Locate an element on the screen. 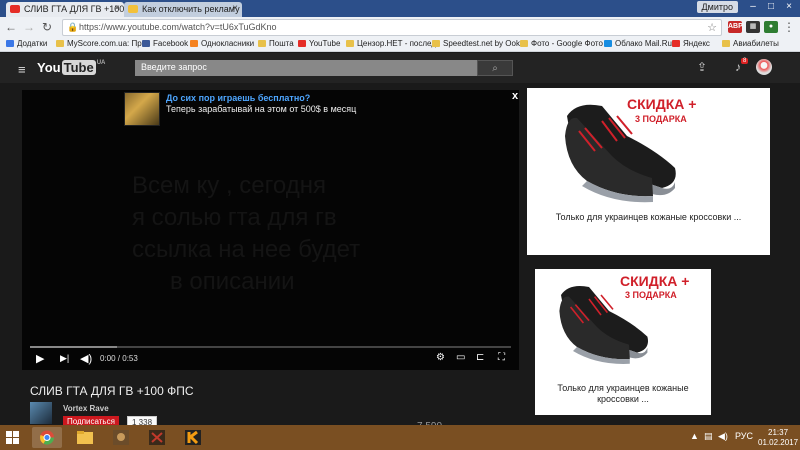 This screenshot has width=800, height=450. windows-start-icon is located at coordinates (13, 438).